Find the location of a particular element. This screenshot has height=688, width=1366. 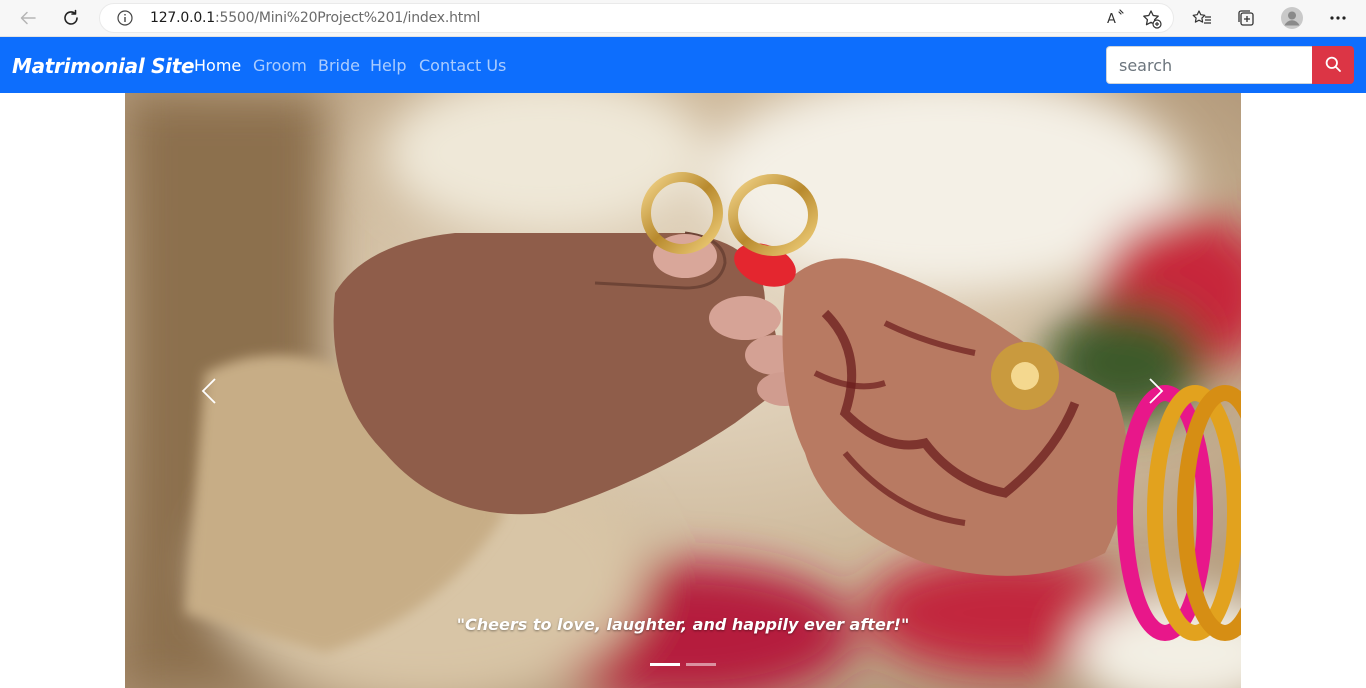

search-icon is located at coordinates (1333, 65).